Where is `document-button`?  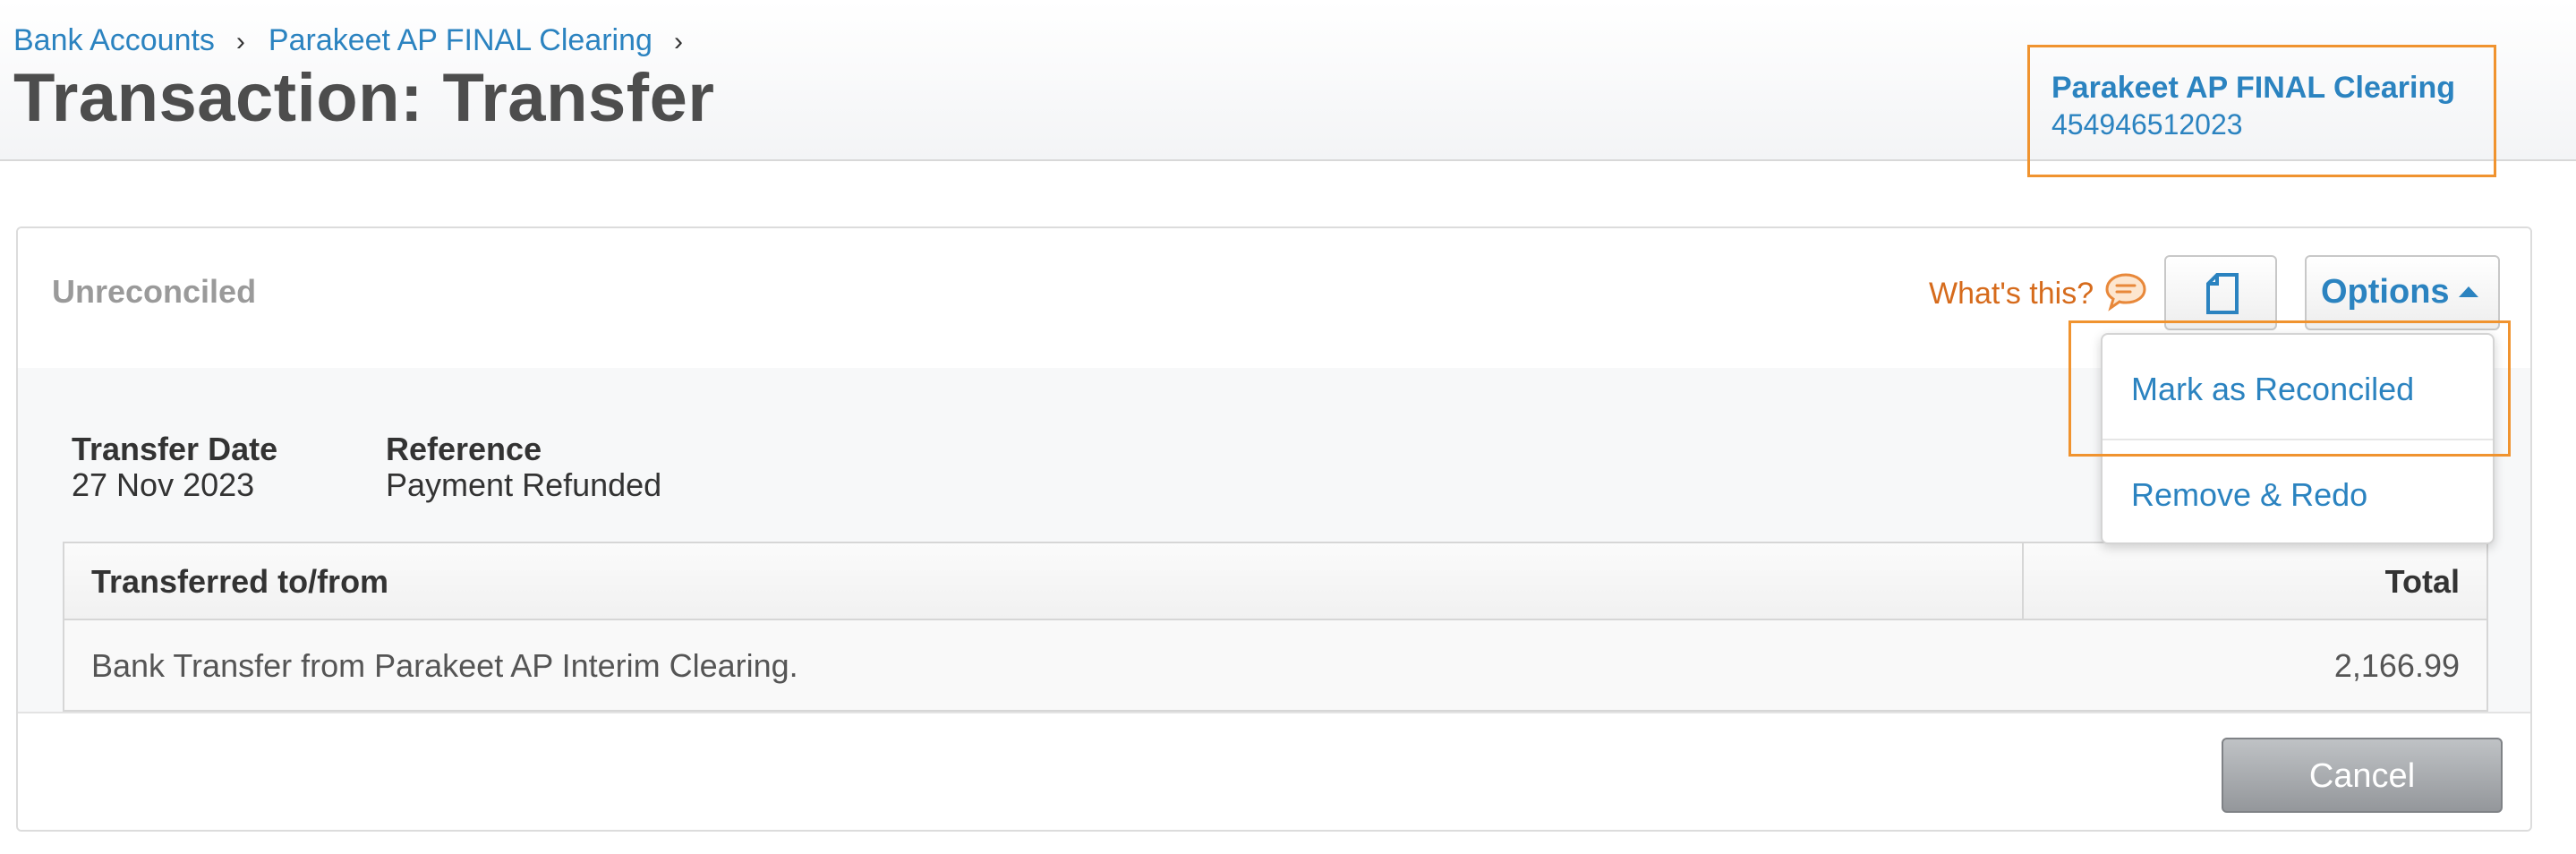 document-button is located at coordinates (2220, 292).